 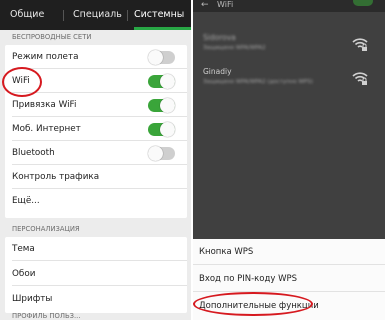 What do you see at coordinates (258, 82) in the screenshot?
I see `network-security: Защищено WPA/WPA2 (доступно WPS)` at bounding box center [258, 82].